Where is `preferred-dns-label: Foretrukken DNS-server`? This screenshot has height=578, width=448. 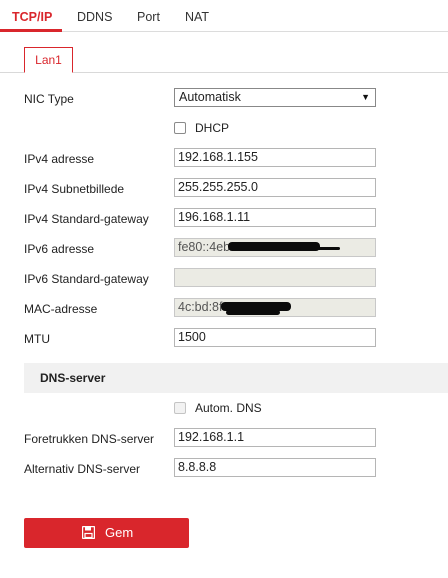 preferred-dns-label: Foretrukken DNS-server is located at coordinates (89, 439).